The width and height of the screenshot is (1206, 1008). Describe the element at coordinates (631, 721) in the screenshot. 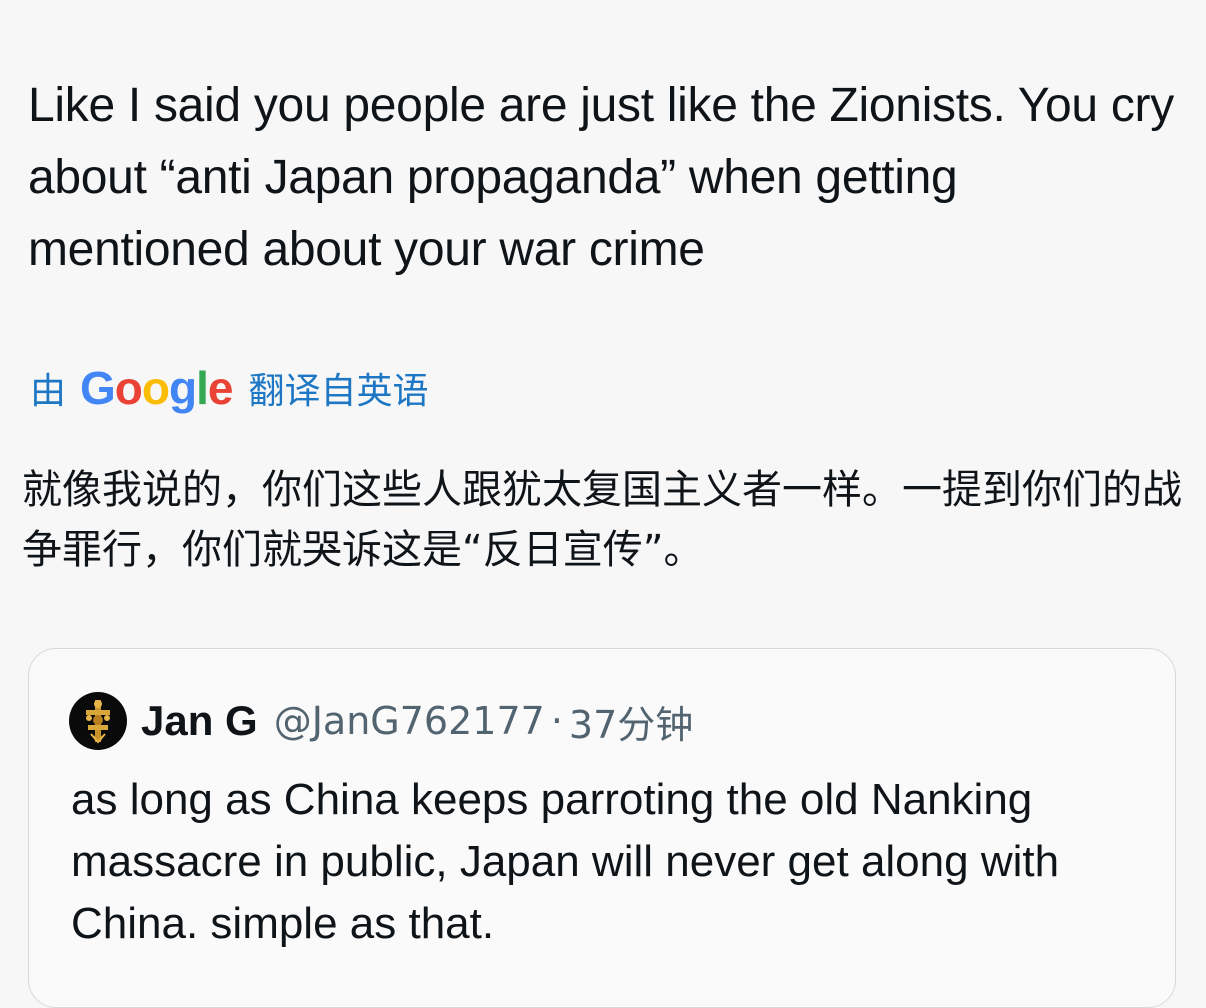

I see `quoted-timestamp: 37分钟` at that location.